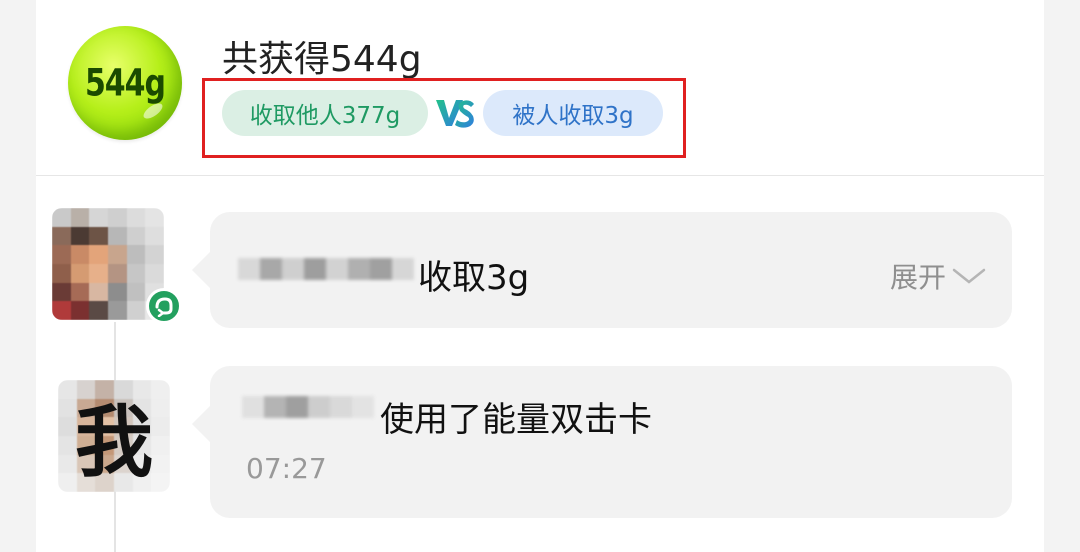 The height and width of the screenshot is (552, 1080). I want to click on expand-label: 展开, so click(917, 277).